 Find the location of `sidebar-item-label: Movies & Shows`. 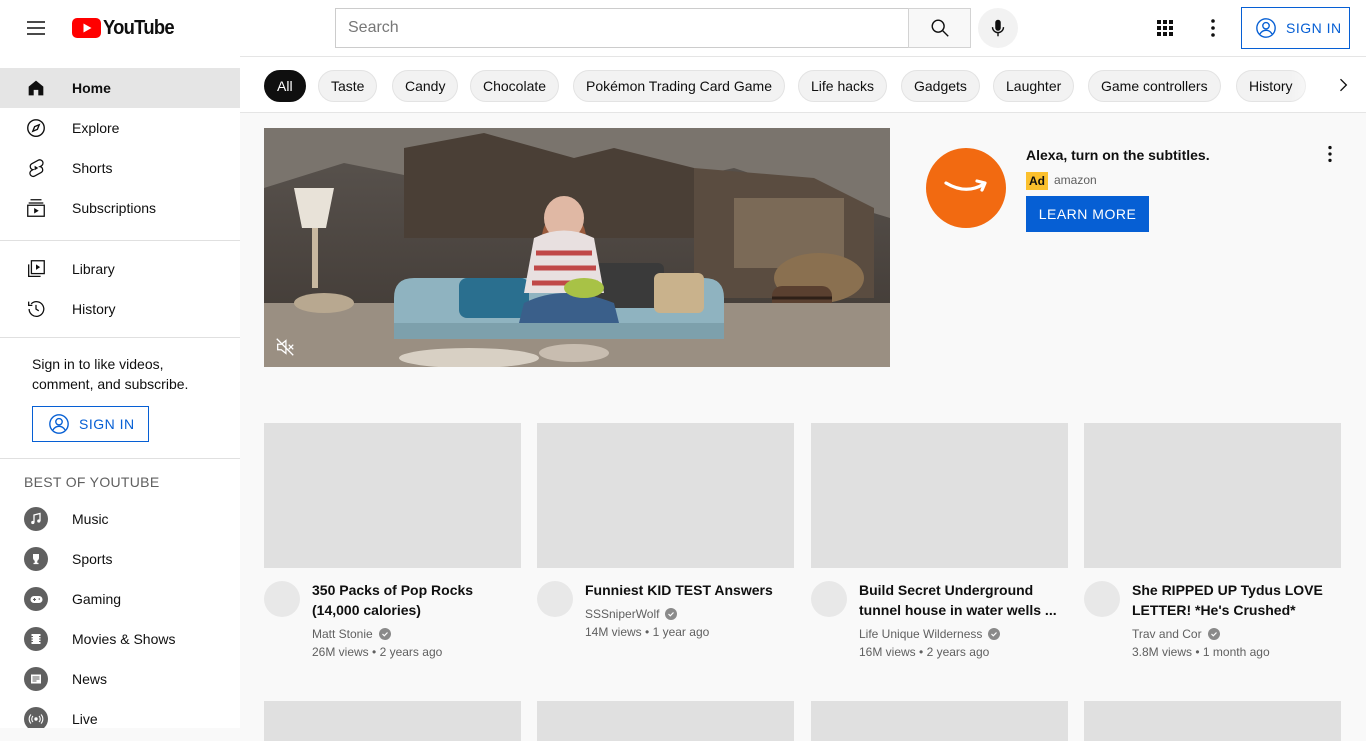

sidebar-item-label: Movies & Shows is located at coordinates (124, 639).